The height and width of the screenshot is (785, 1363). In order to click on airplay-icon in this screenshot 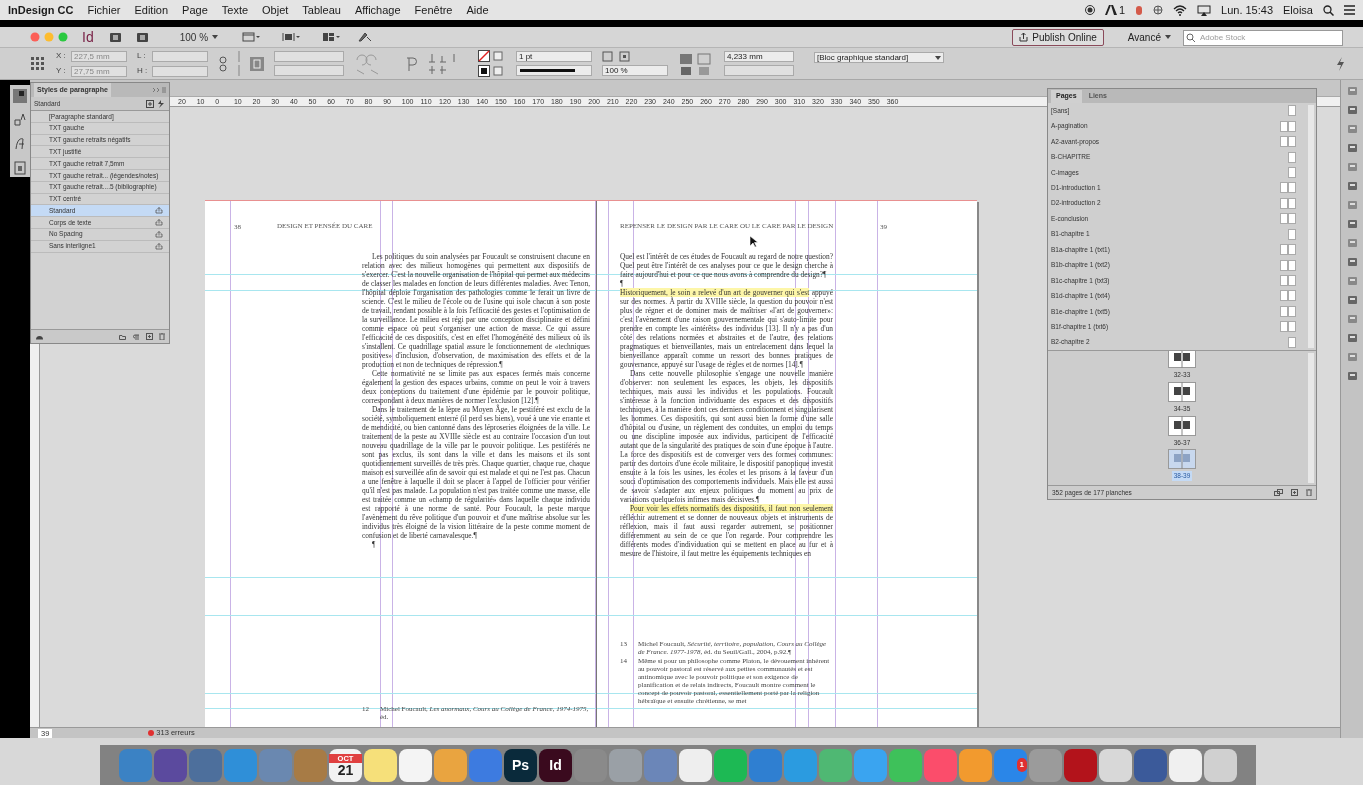, I will do `click(1204, 10)`.